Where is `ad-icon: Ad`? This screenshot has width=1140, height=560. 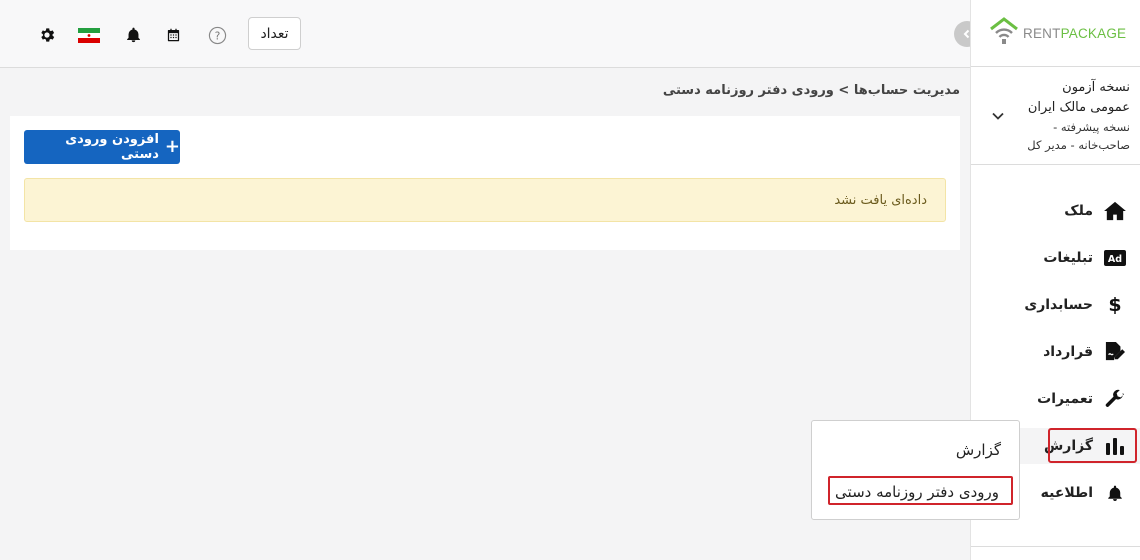
ad-icon: Ad is located at coordinates (1115, 258).